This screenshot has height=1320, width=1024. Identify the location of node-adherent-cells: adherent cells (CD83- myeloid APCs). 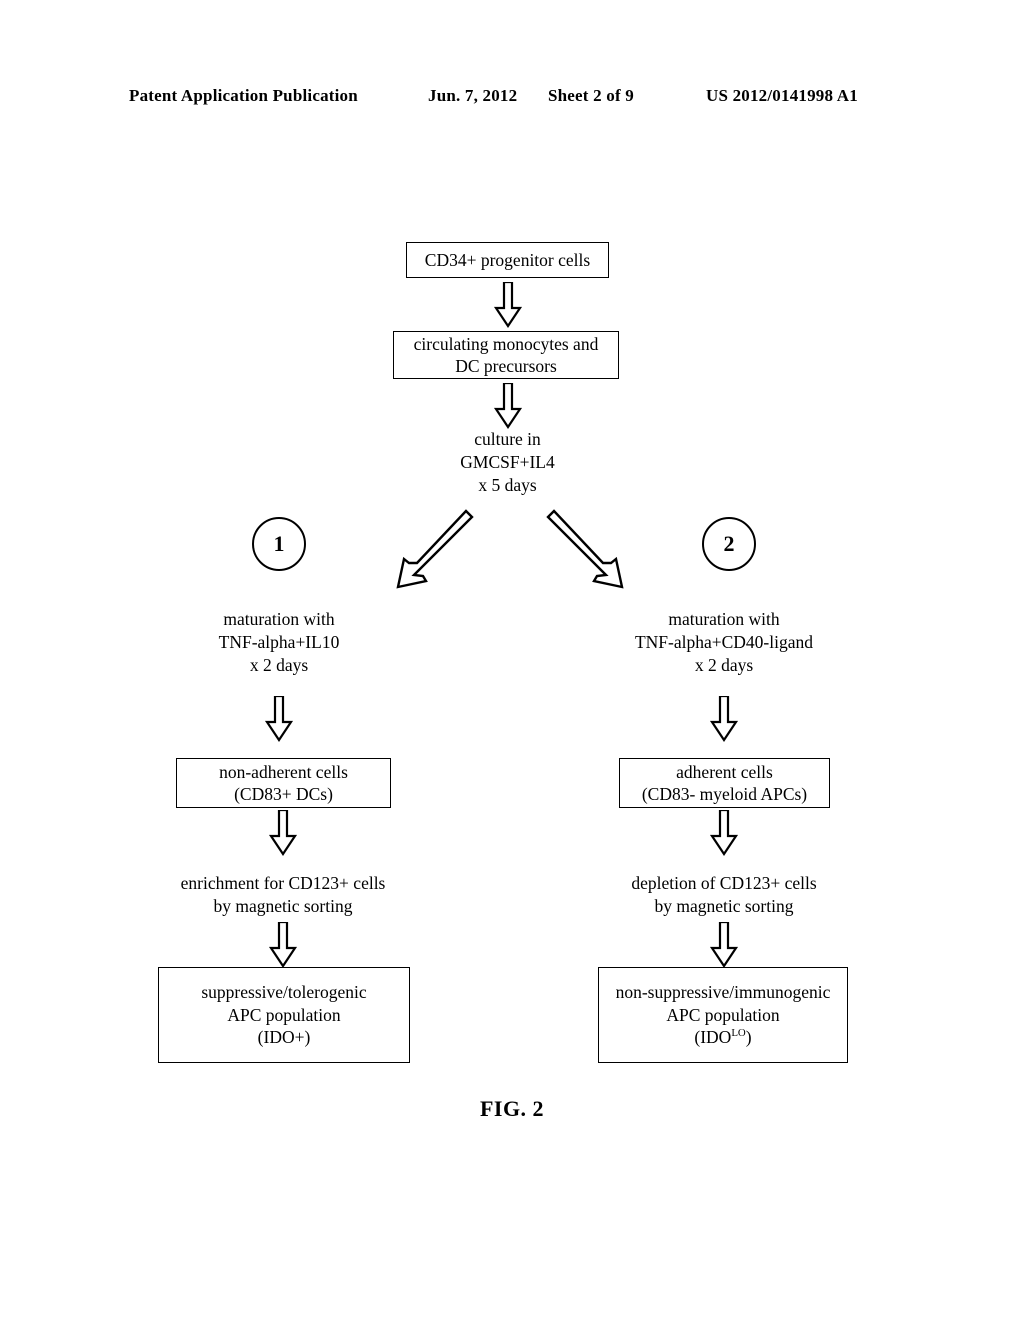
(724, 783).